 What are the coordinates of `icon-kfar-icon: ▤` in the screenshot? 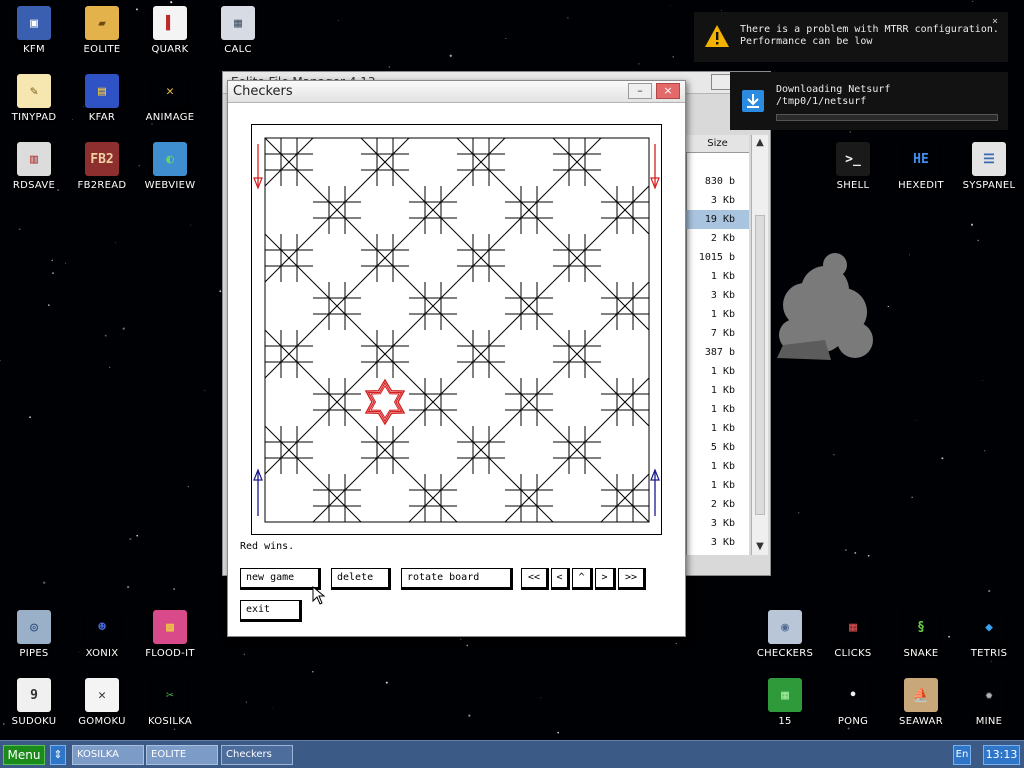 It's located at (102, 91).